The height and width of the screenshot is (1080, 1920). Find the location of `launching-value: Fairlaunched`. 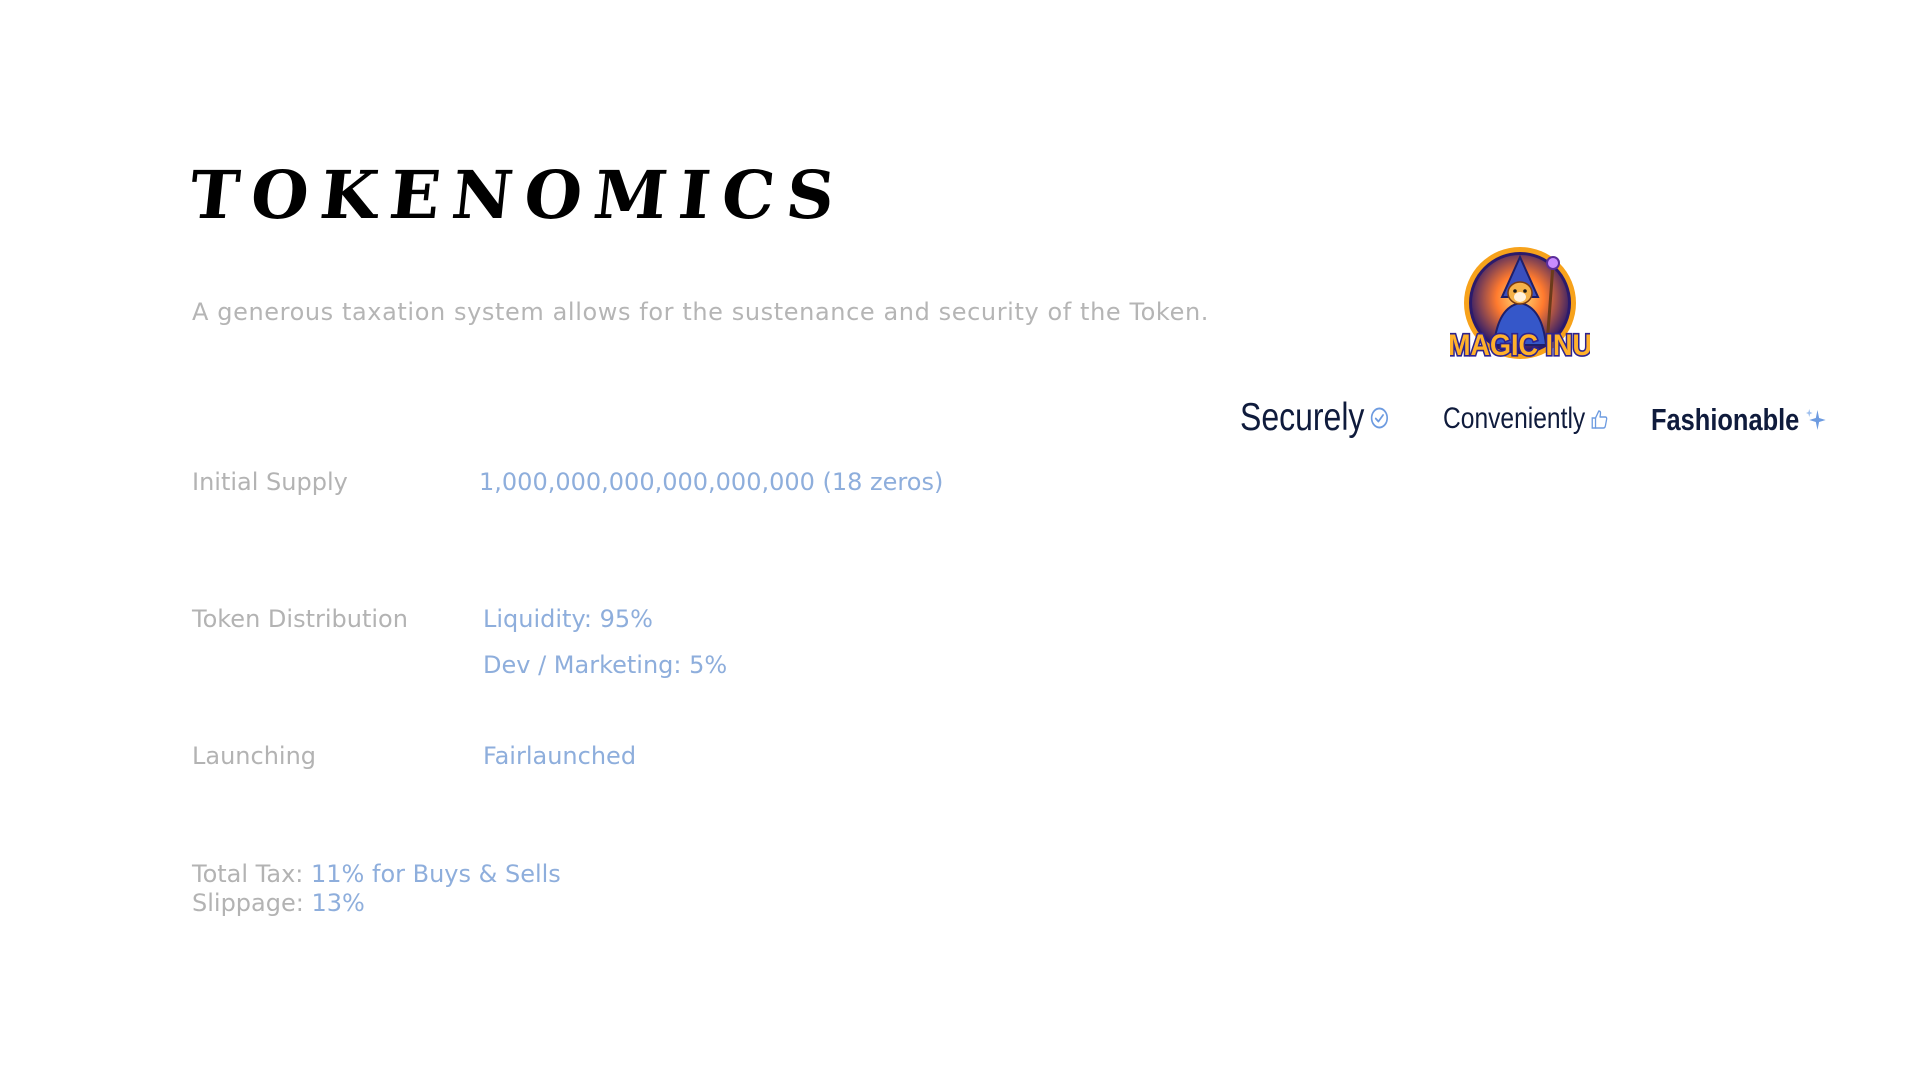

launching-value: Fairlaunched is located at coordinates (560, 756).